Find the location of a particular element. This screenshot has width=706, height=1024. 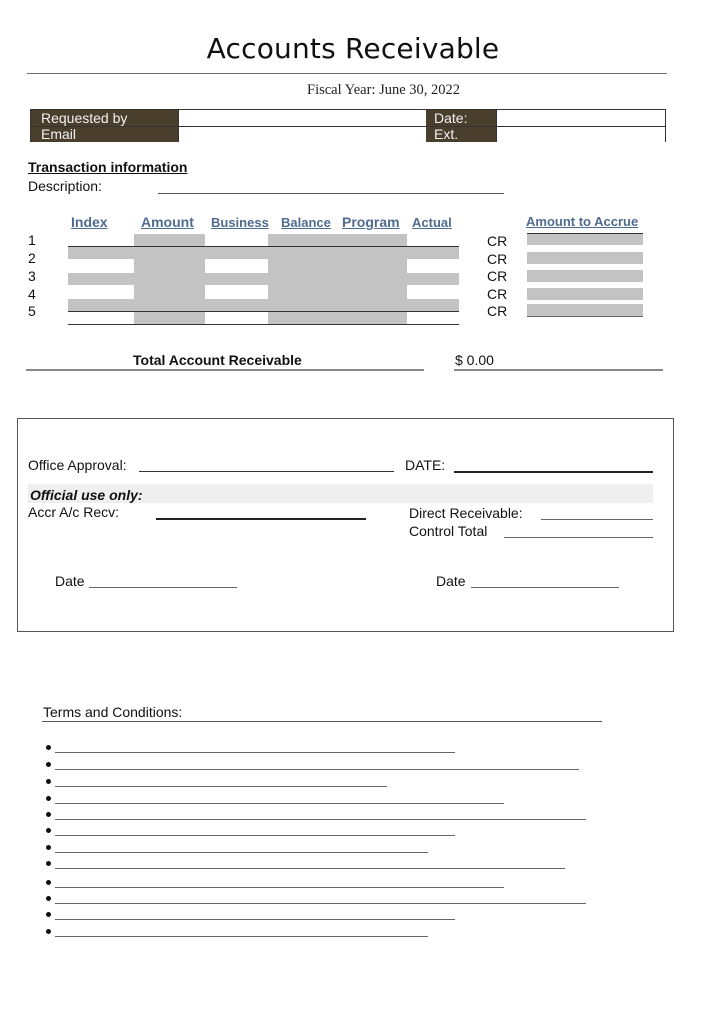

row-number: 5 is located at coordinates (32, 311).